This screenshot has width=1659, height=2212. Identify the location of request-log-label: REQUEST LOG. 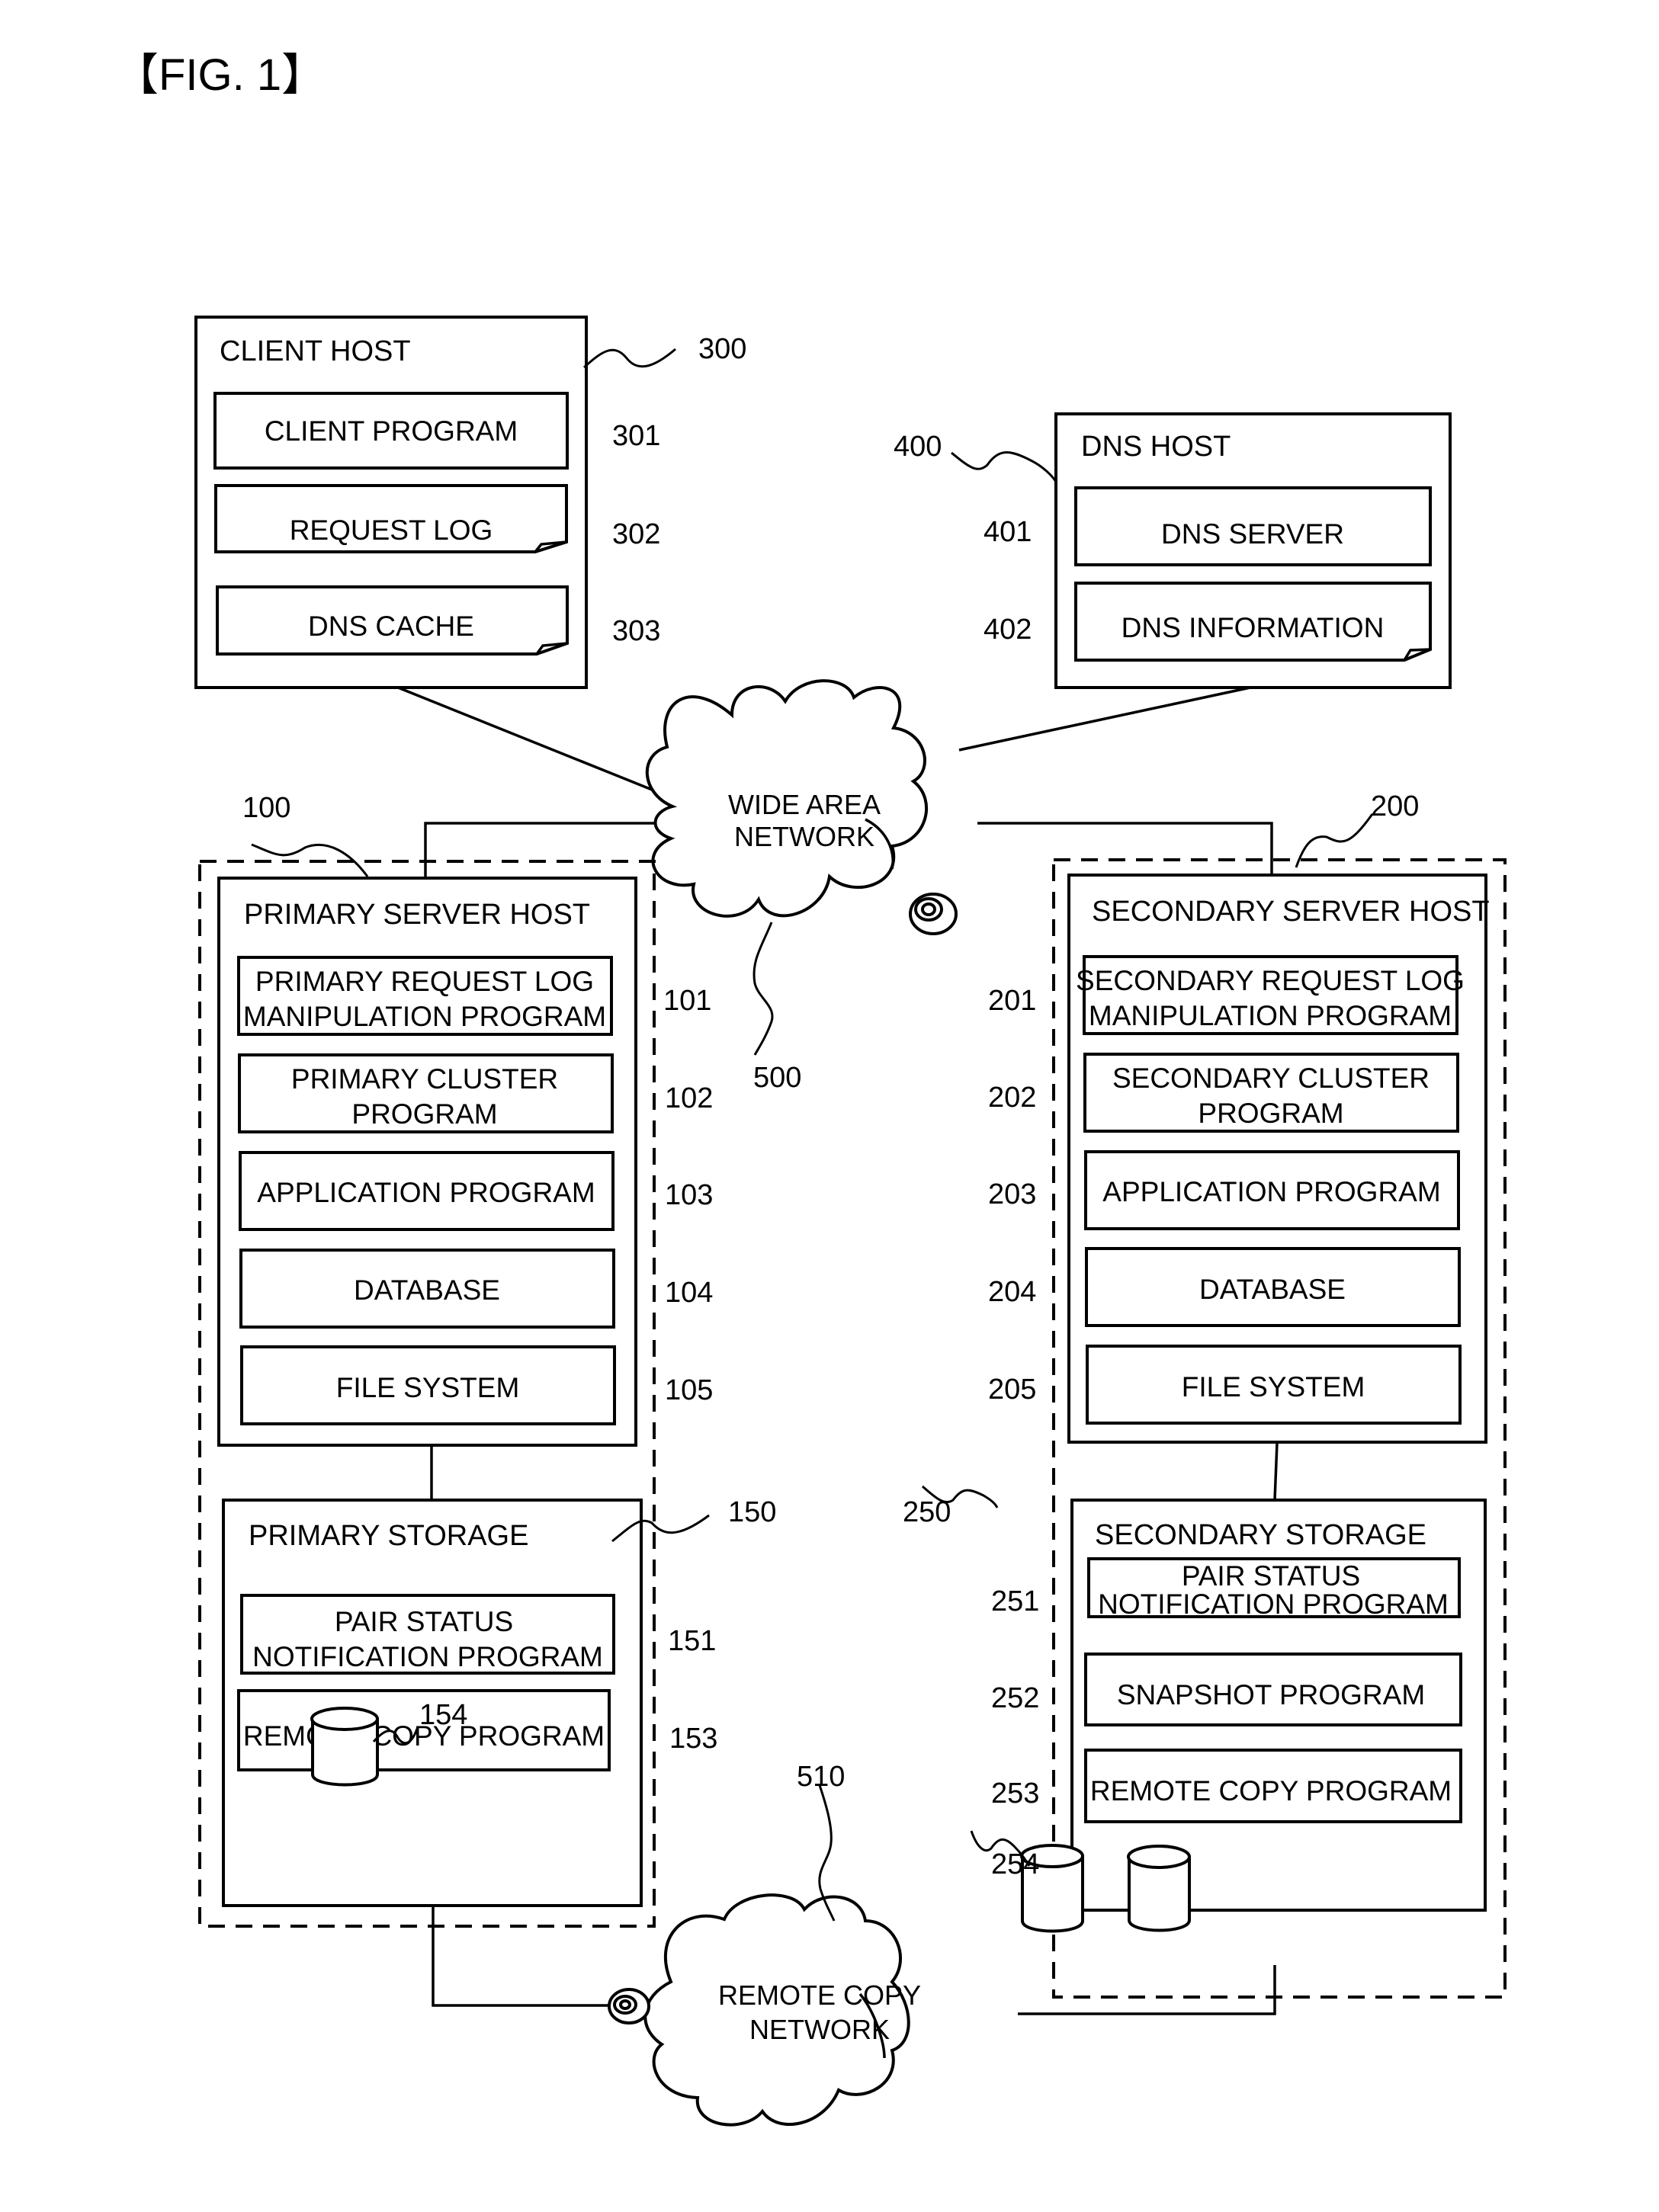
(391, 530).